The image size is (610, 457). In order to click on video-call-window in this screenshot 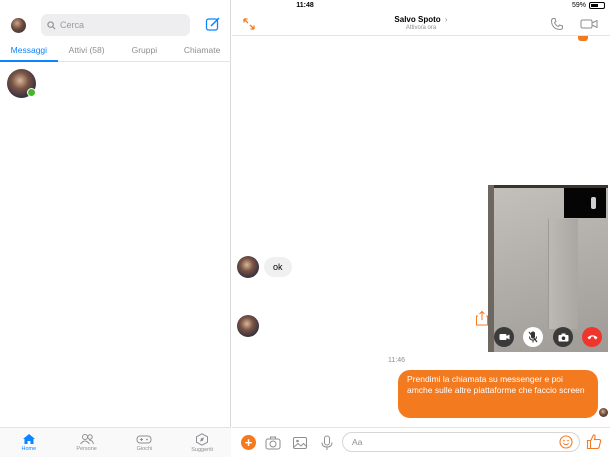, I will do `click(548, 268)`.